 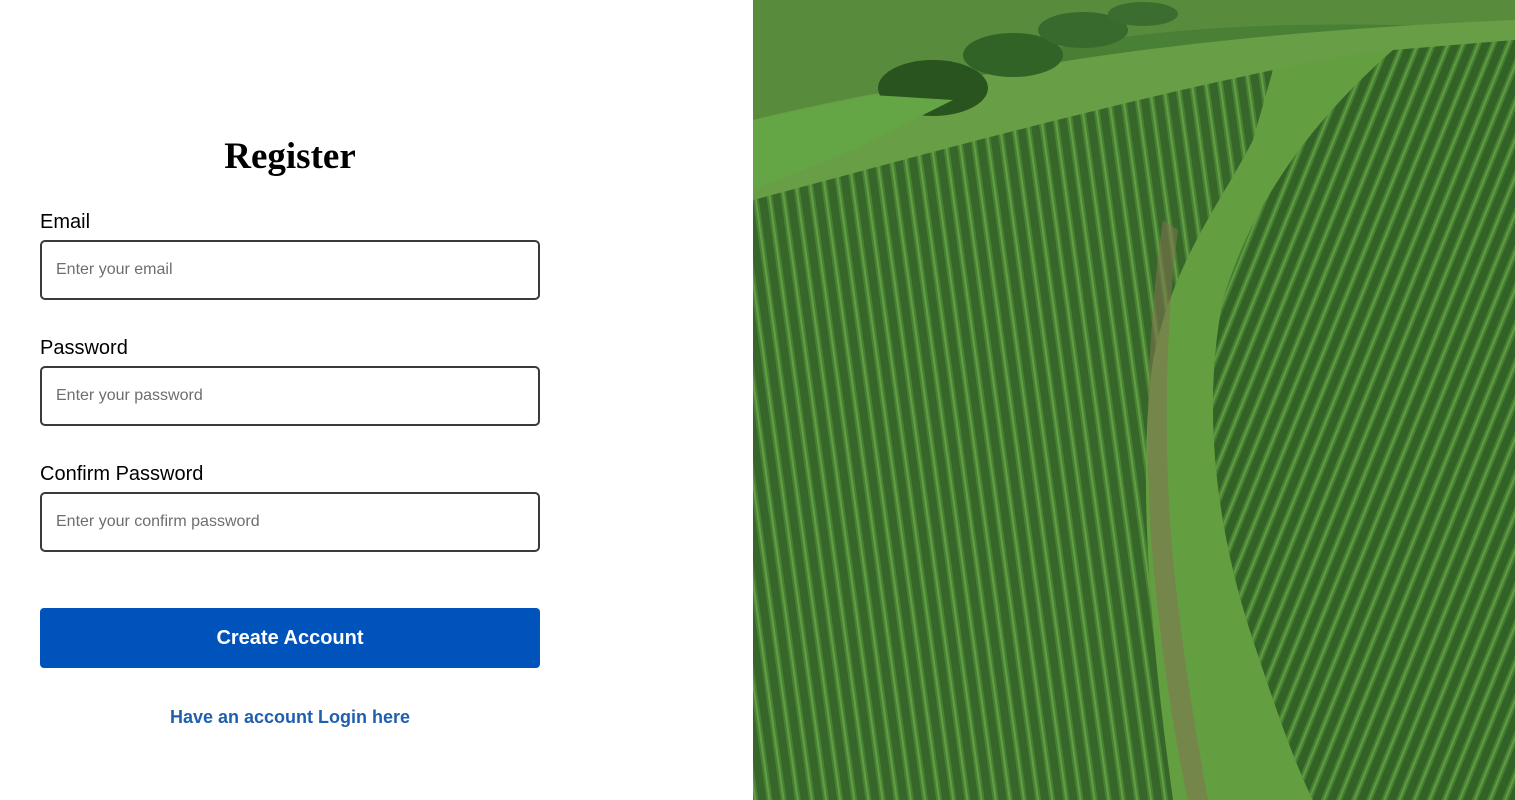 What do you see at coordinates (290, 638) in the screenshot?
I see `create-account-button: Create Account` at bounding box center [290, 638].